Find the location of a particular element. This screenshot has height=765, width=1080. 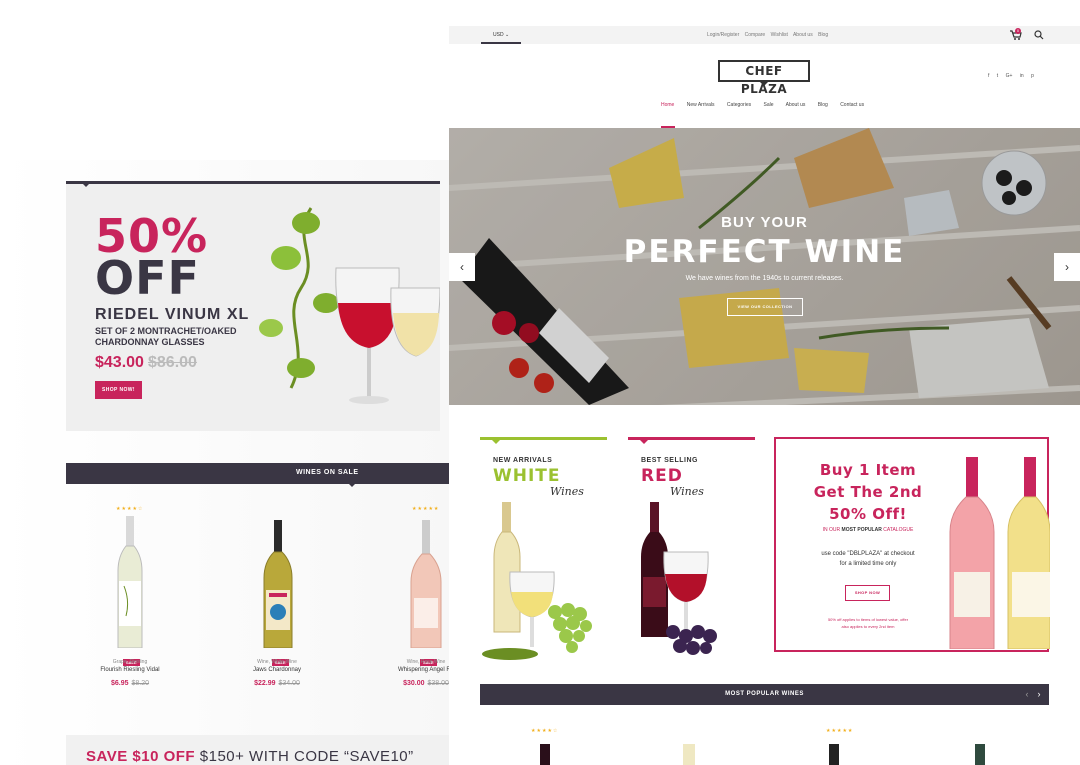

nav-new-arrivals: New Arrivals is located at coordinates (701, 105).